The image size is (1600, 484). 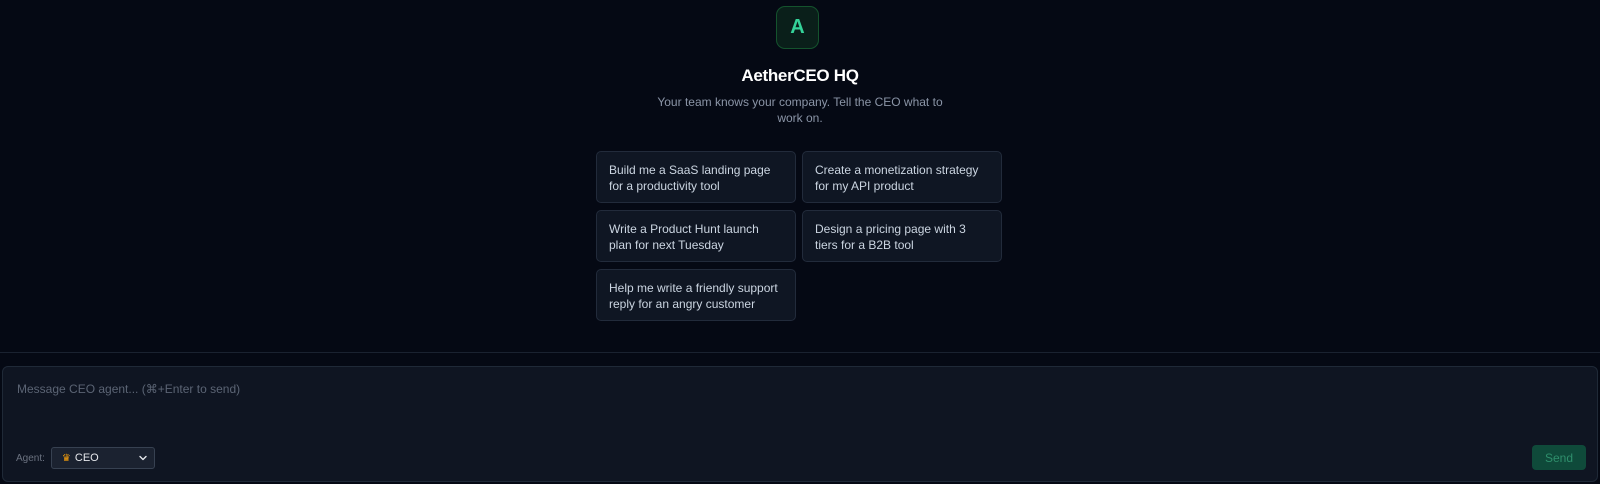 I want to click on page-title: AetherCEO HQ, so click(x=800, y=75).